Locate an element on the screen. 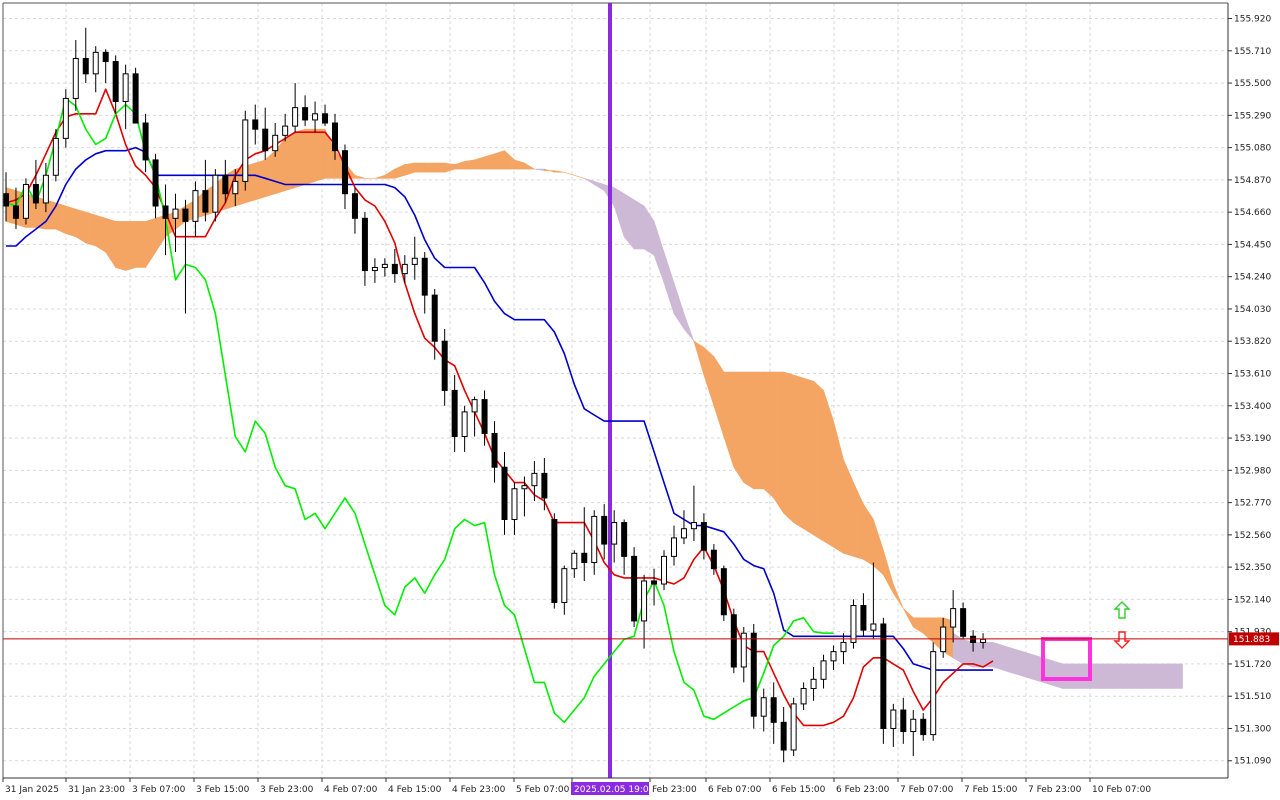  y-tick-label: 155.080 is located at coordinates (1252, 149).